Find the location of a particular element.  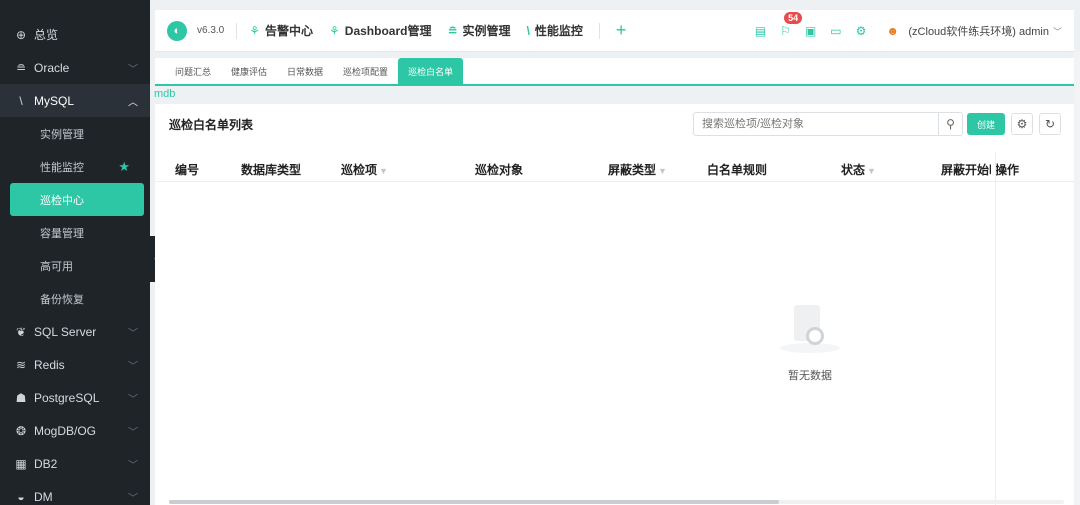

tab-inspection-config: 巡检项配置 is located at coordinates (365, 74).